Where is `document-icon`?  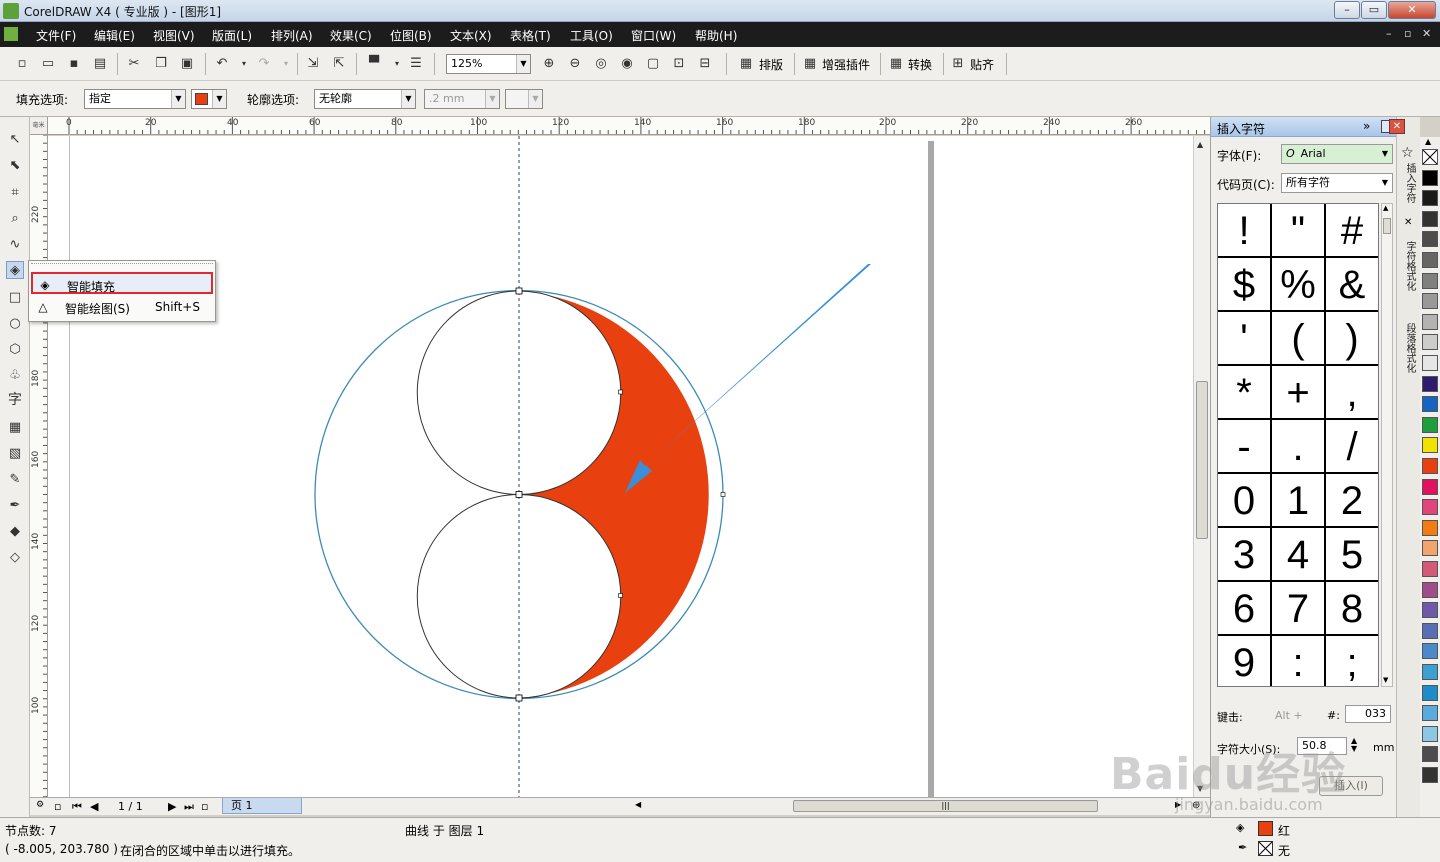
document-icon is located at coordinates (11, 34).